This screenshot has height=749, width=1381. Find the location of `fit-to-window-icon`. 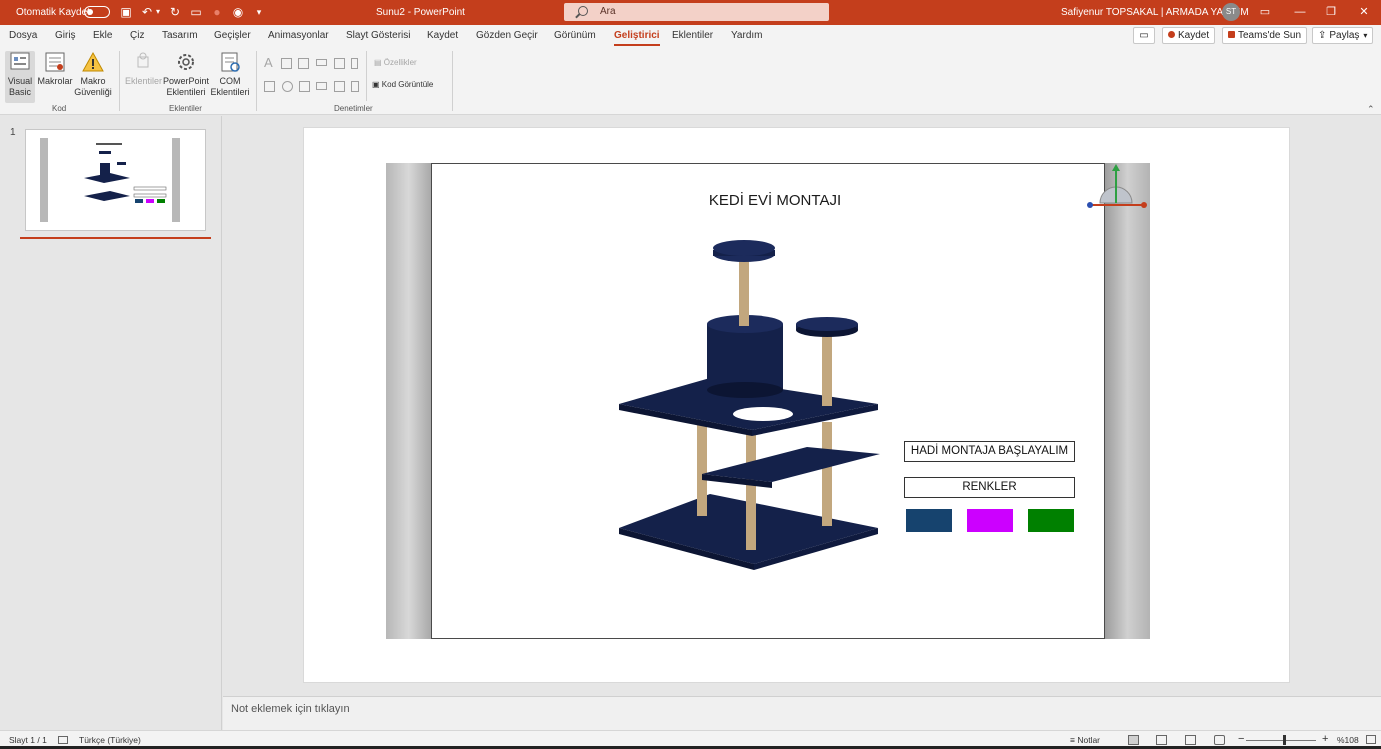

fit-to-window-icon is located at coordinates (1371, 739).